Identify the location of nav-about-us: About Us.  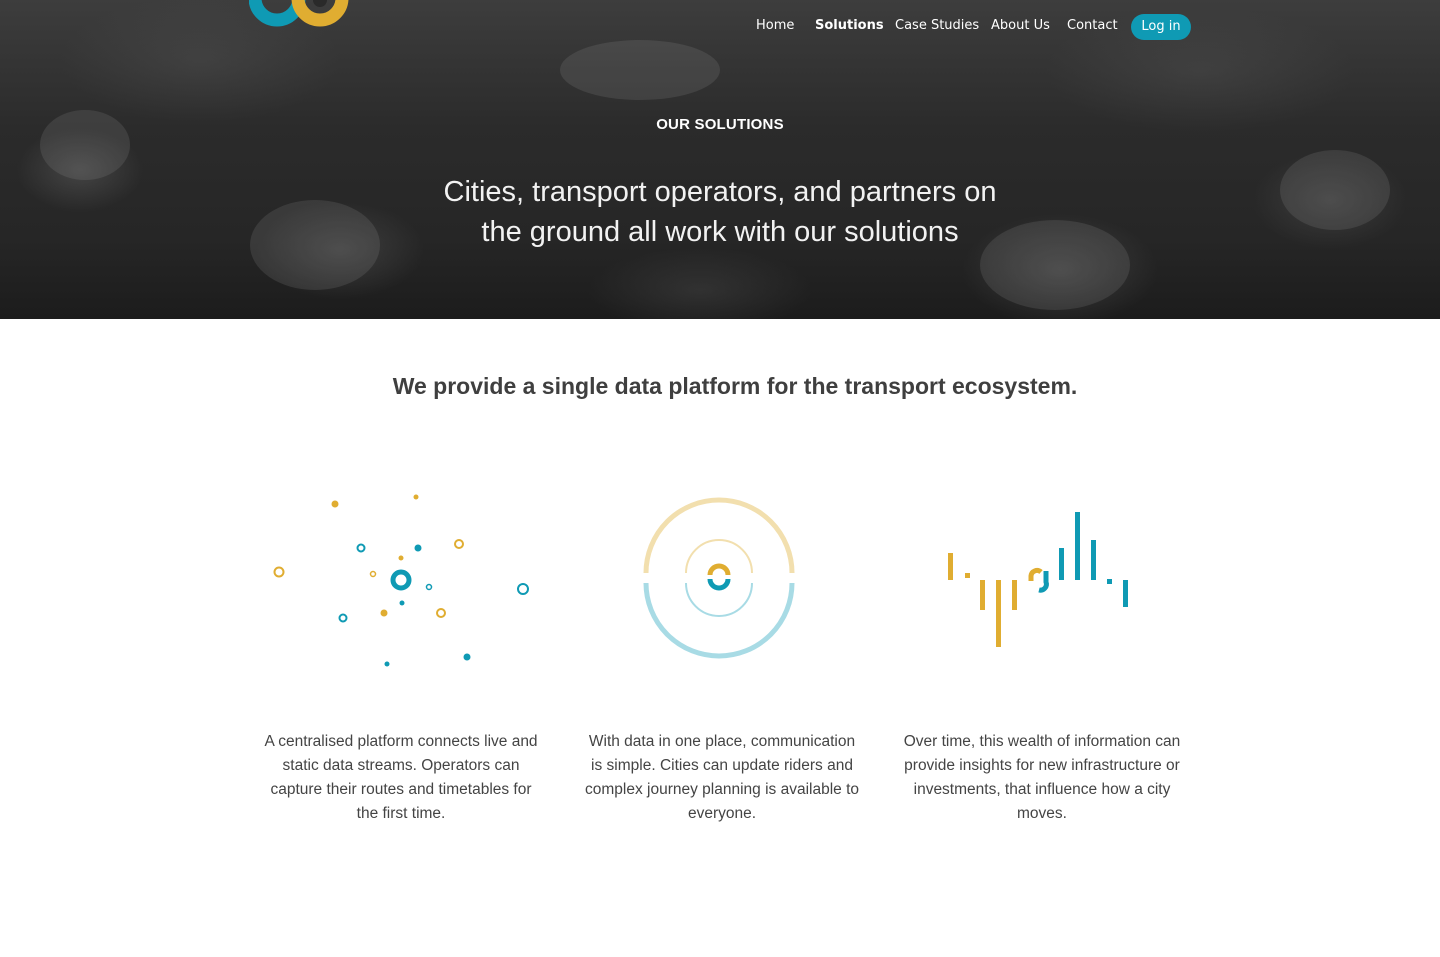
(1020, 25).